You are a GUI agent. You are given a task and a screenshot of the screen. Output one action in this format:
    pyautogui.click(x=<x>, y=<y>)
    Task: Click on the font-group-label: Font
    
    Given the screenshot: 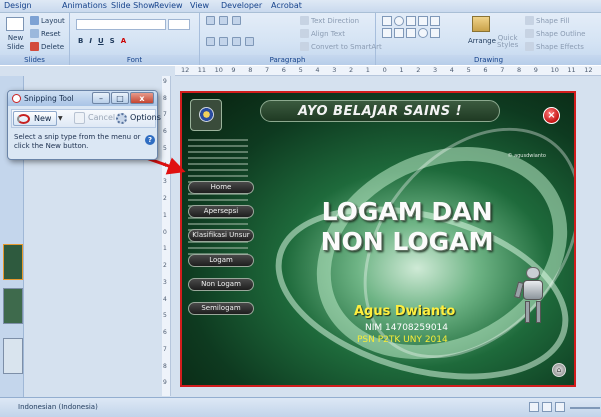 What is the action you would take?
    pyautogui.click(x=134, y=60)
    